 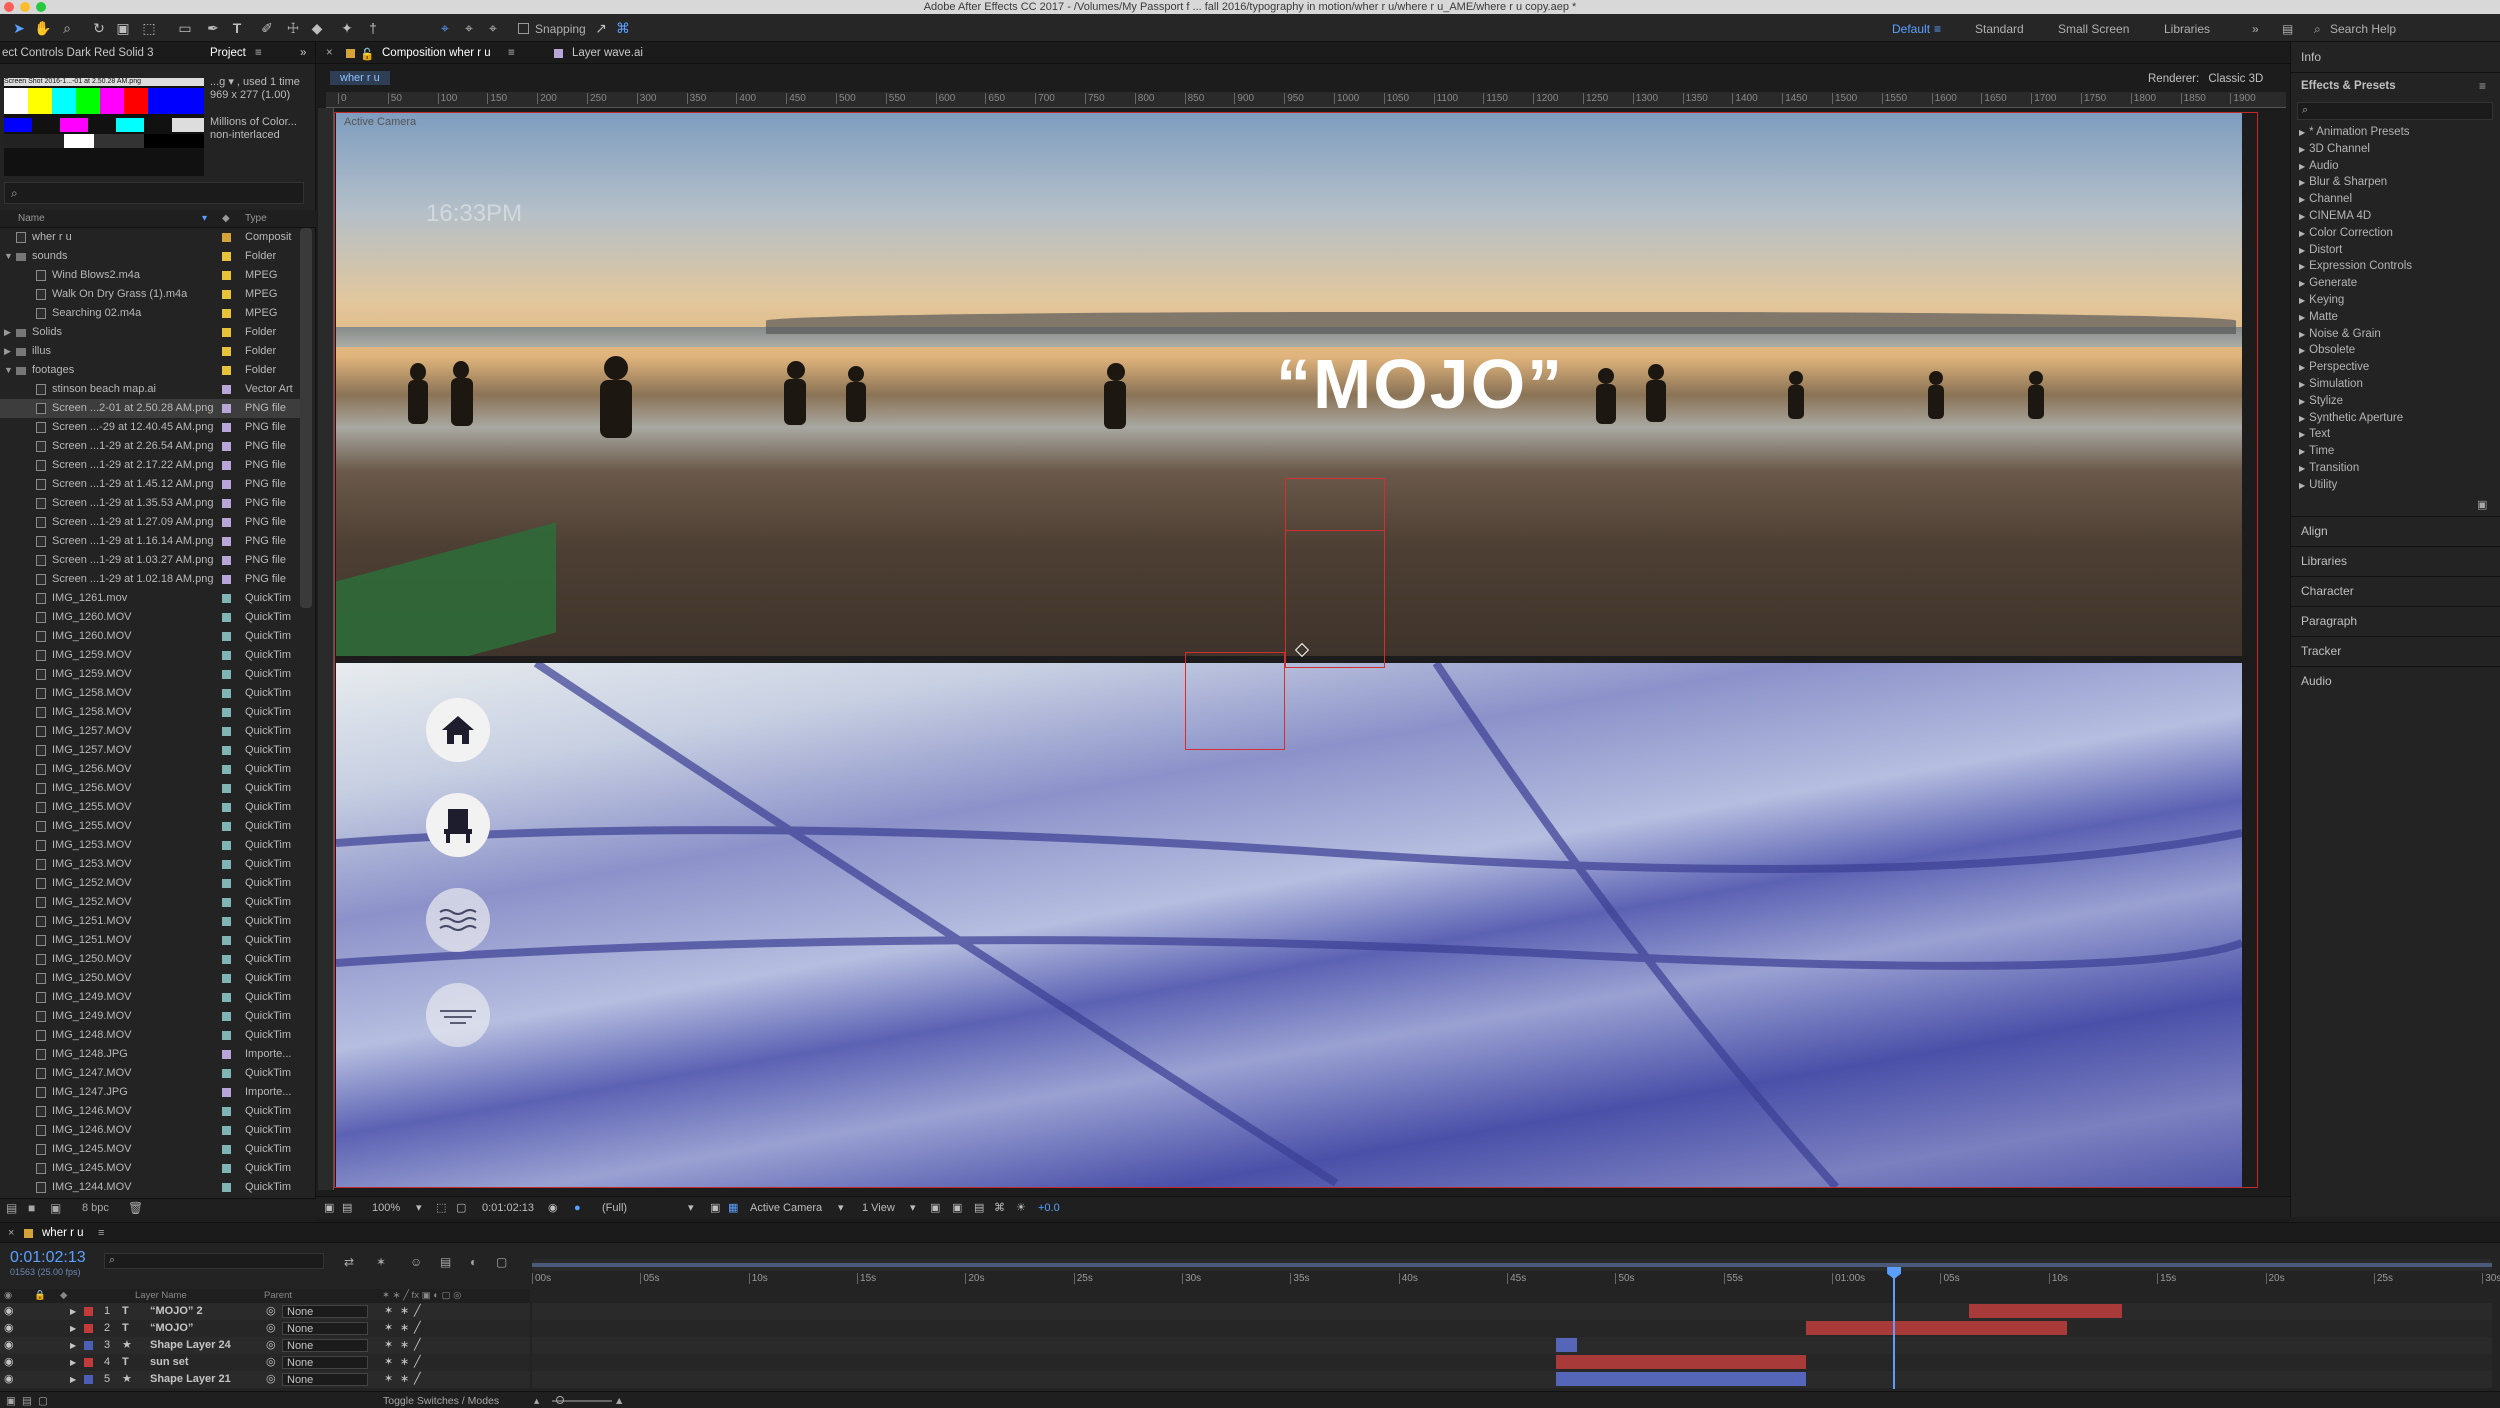 I want to click on effects-menu-icon: ≡, so click(x=2482, y=86).